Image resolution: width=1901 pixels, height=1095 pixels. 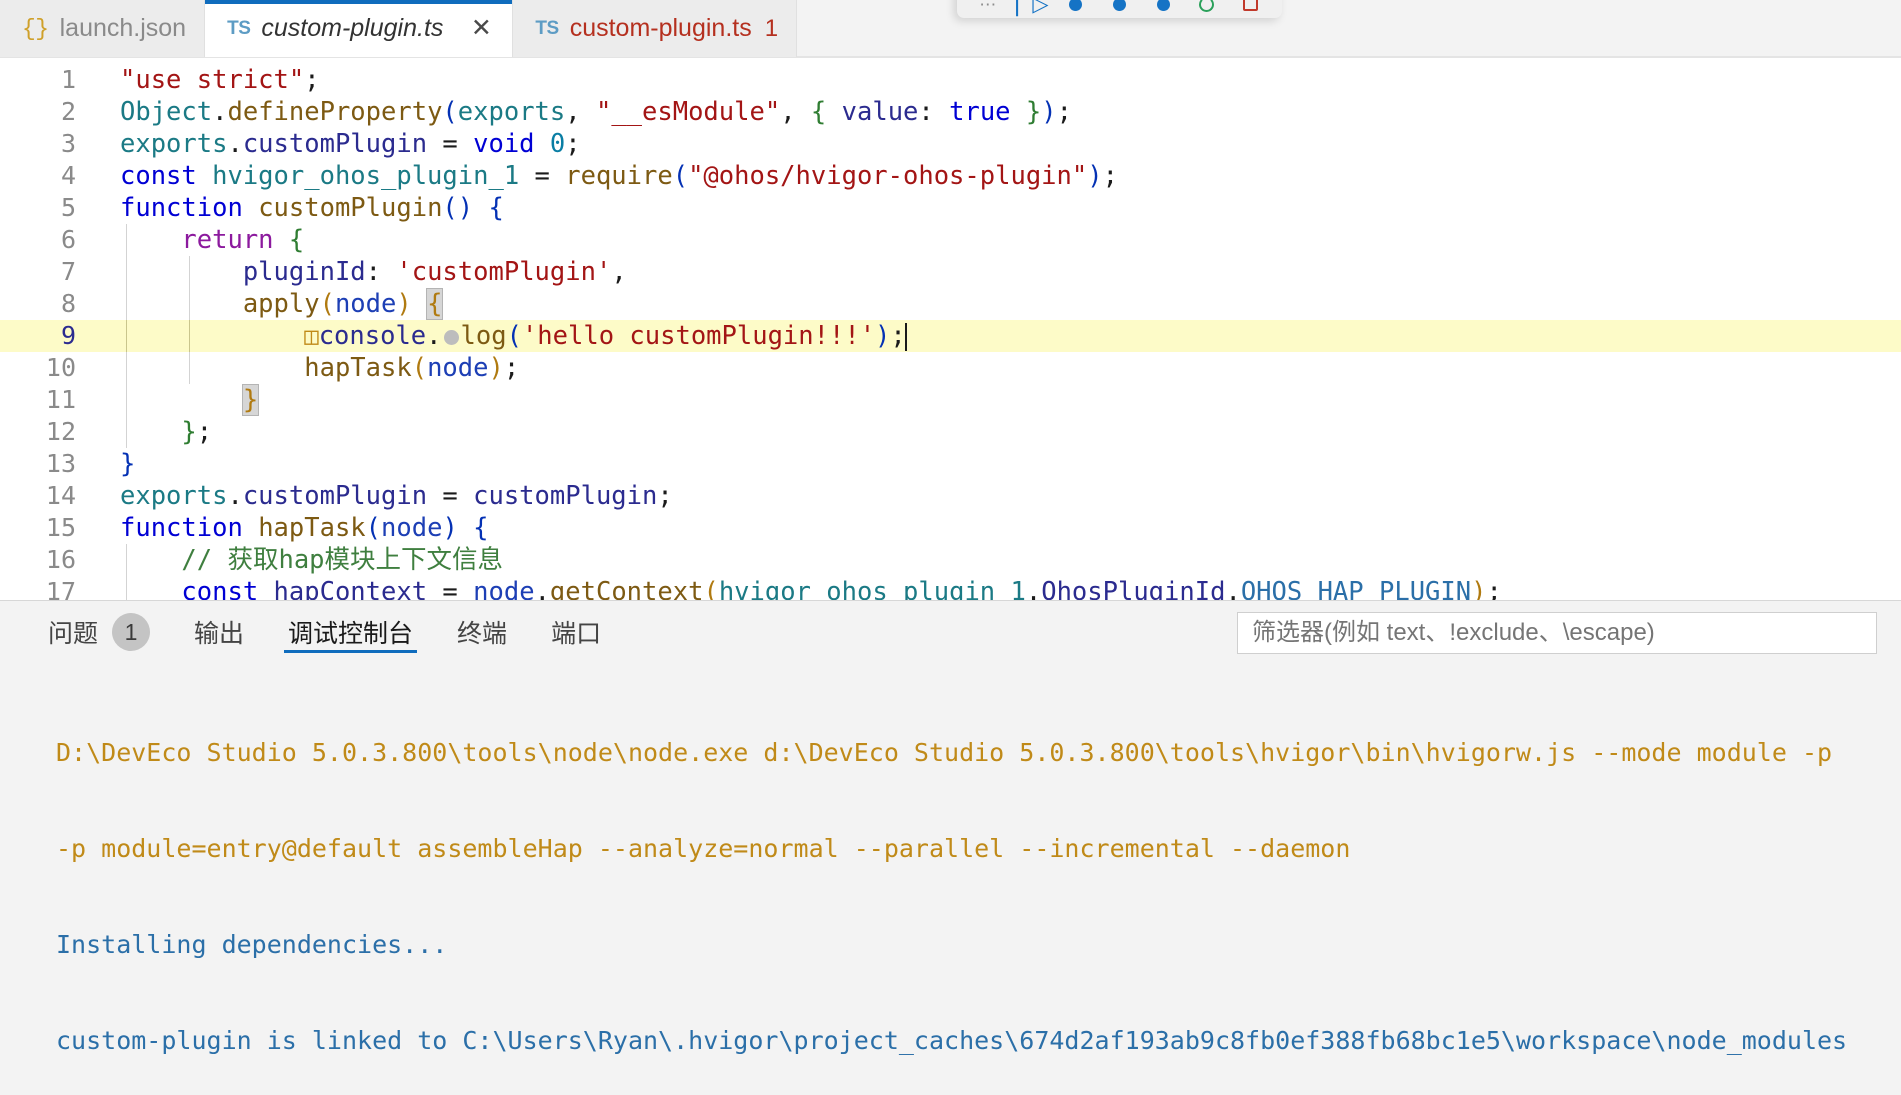 What do you see at coordinates (312, 208) in the screenshot?
I see `line-content: function customPlugin() {` at bounding box center [312, 208].